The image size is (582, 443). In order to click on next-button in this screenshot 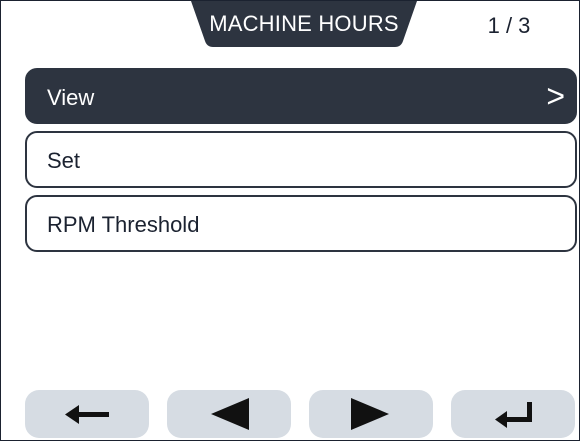, I will do `click(371, 414)`.